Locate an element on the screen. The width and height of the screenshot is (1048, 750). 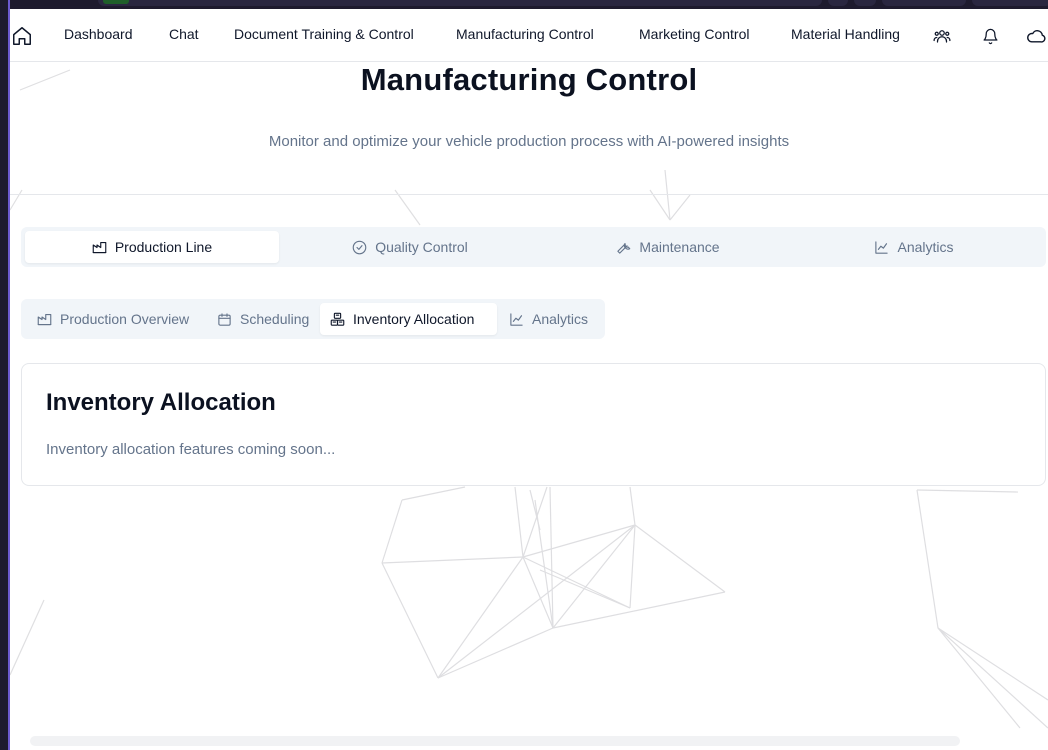
bell-icon is located at coordinates (990, 36).